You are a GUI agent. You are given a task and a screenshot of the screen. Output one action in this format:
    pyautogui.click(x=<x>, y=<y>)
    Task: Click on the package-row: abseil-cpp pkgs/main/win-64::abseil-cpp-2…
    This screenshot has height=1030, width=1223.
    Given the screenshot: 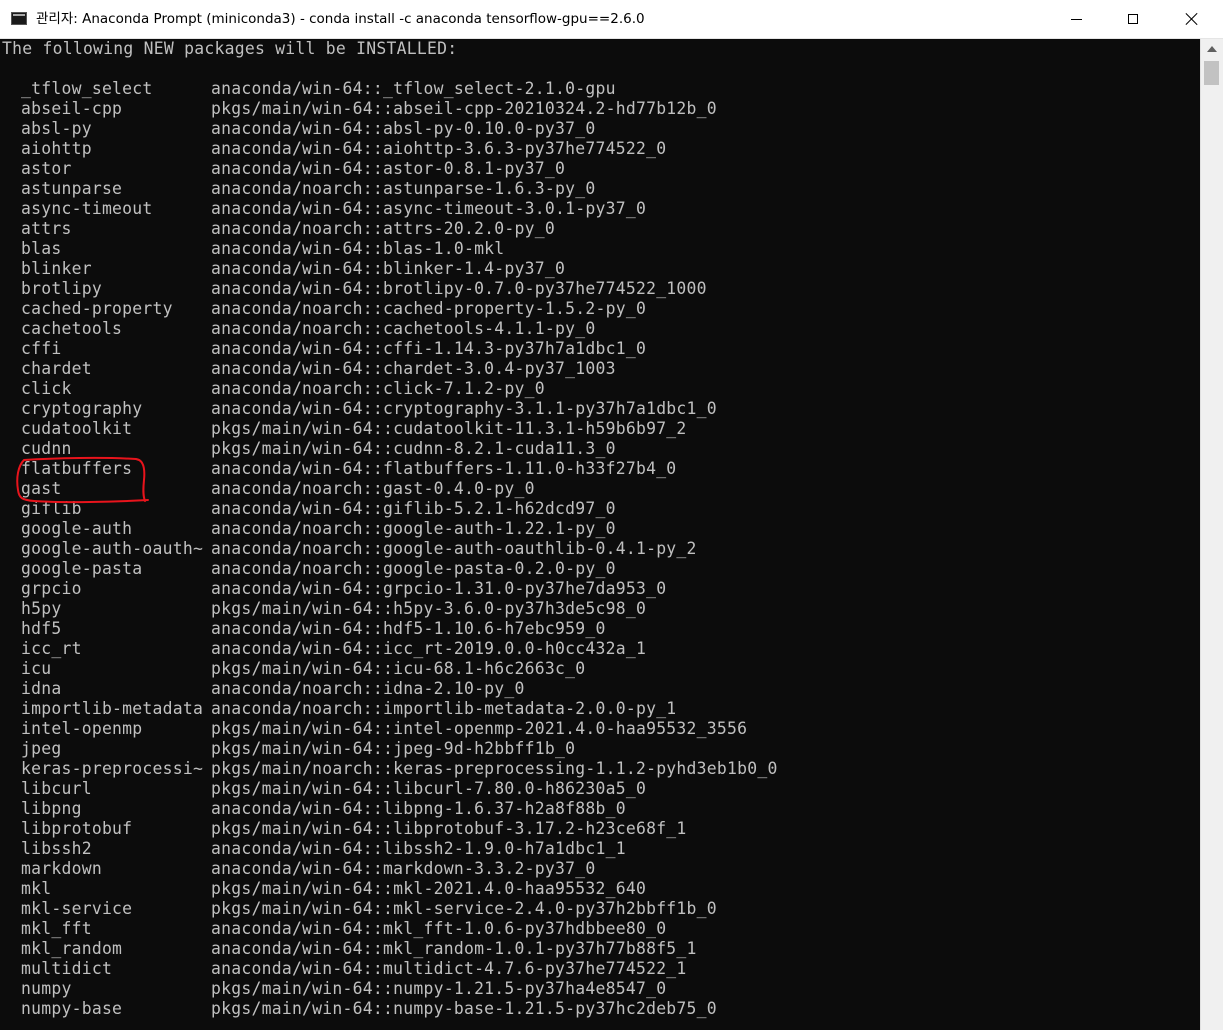 What is the action you would take?
    pyautogui.click(x=601, y=109)
    